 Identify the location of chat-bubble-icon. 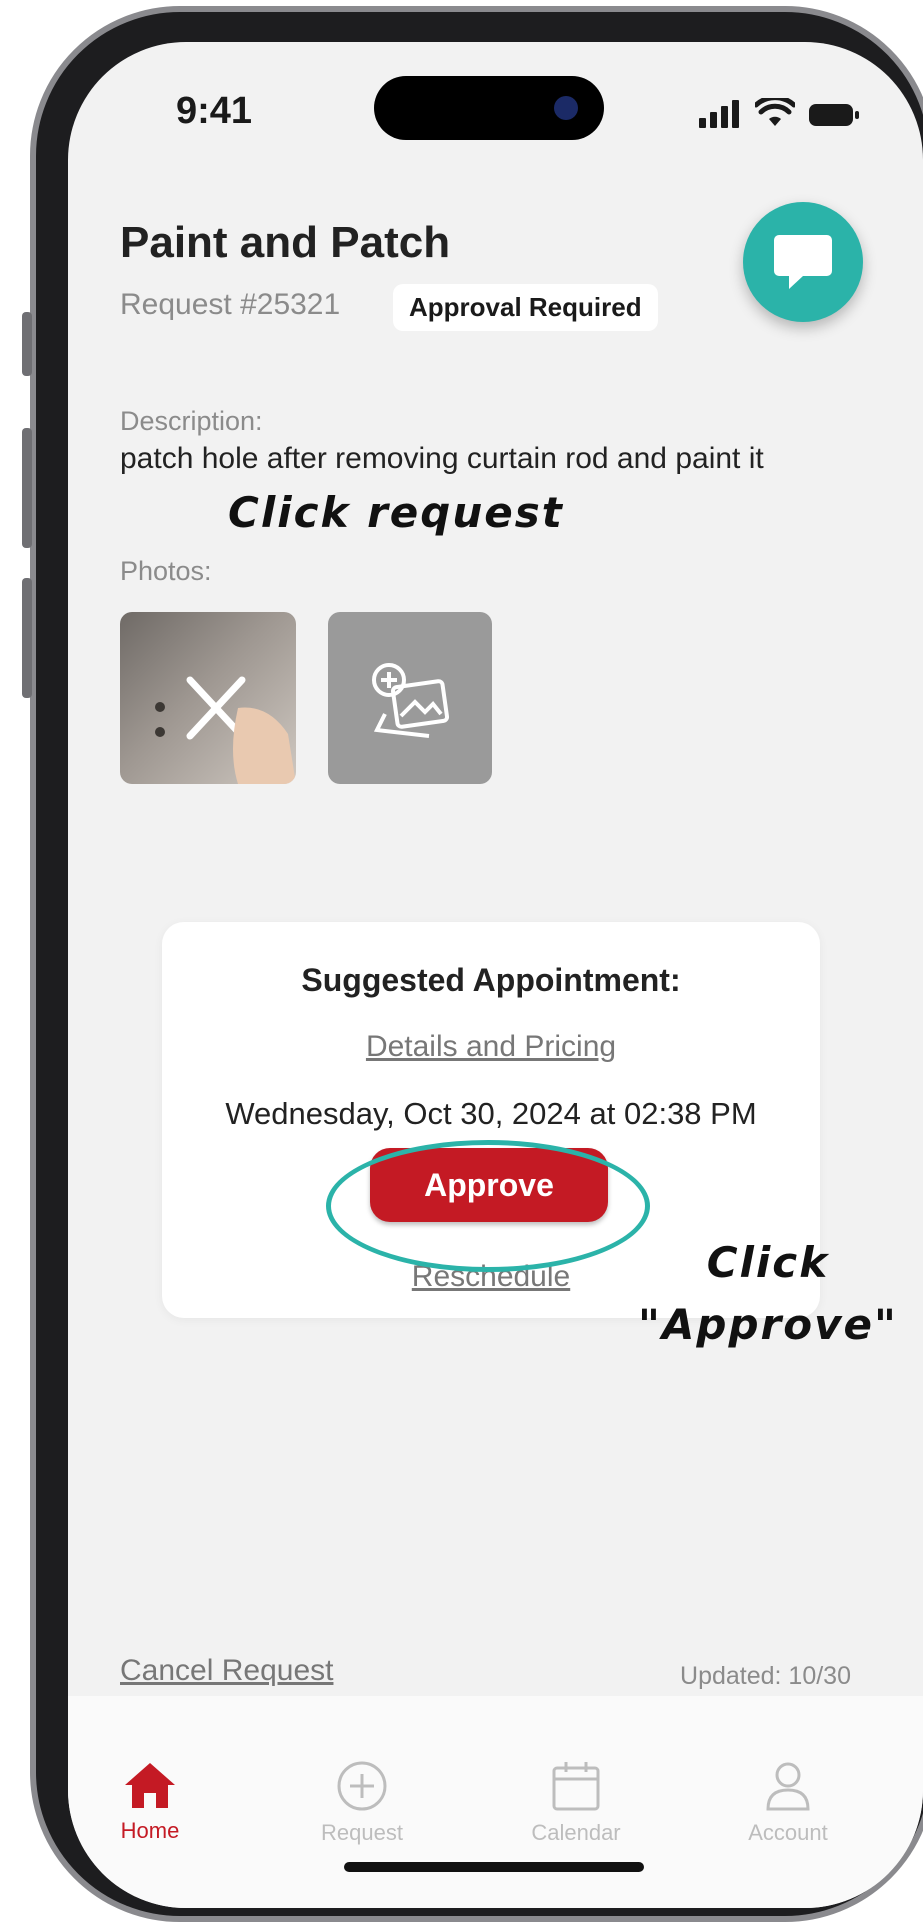
(803, 262).